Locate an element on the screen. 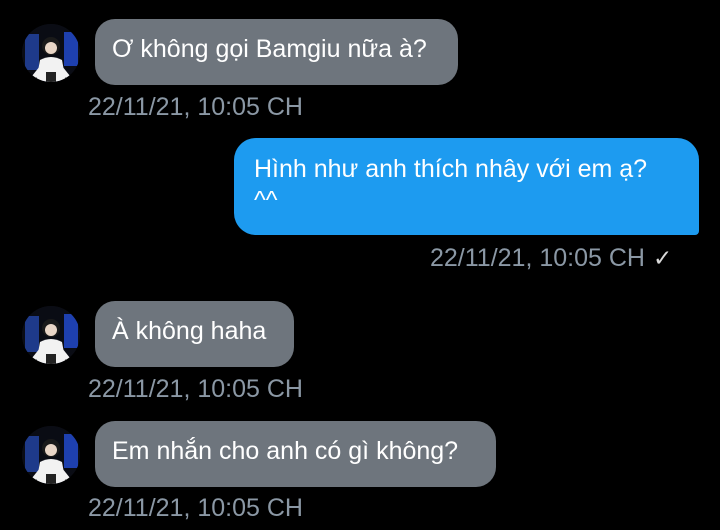 The image size is (720, 530). message-bubble-sent: Hình như anh thích nhây với em ạ? ^^ is located at coordinates (466, 186).